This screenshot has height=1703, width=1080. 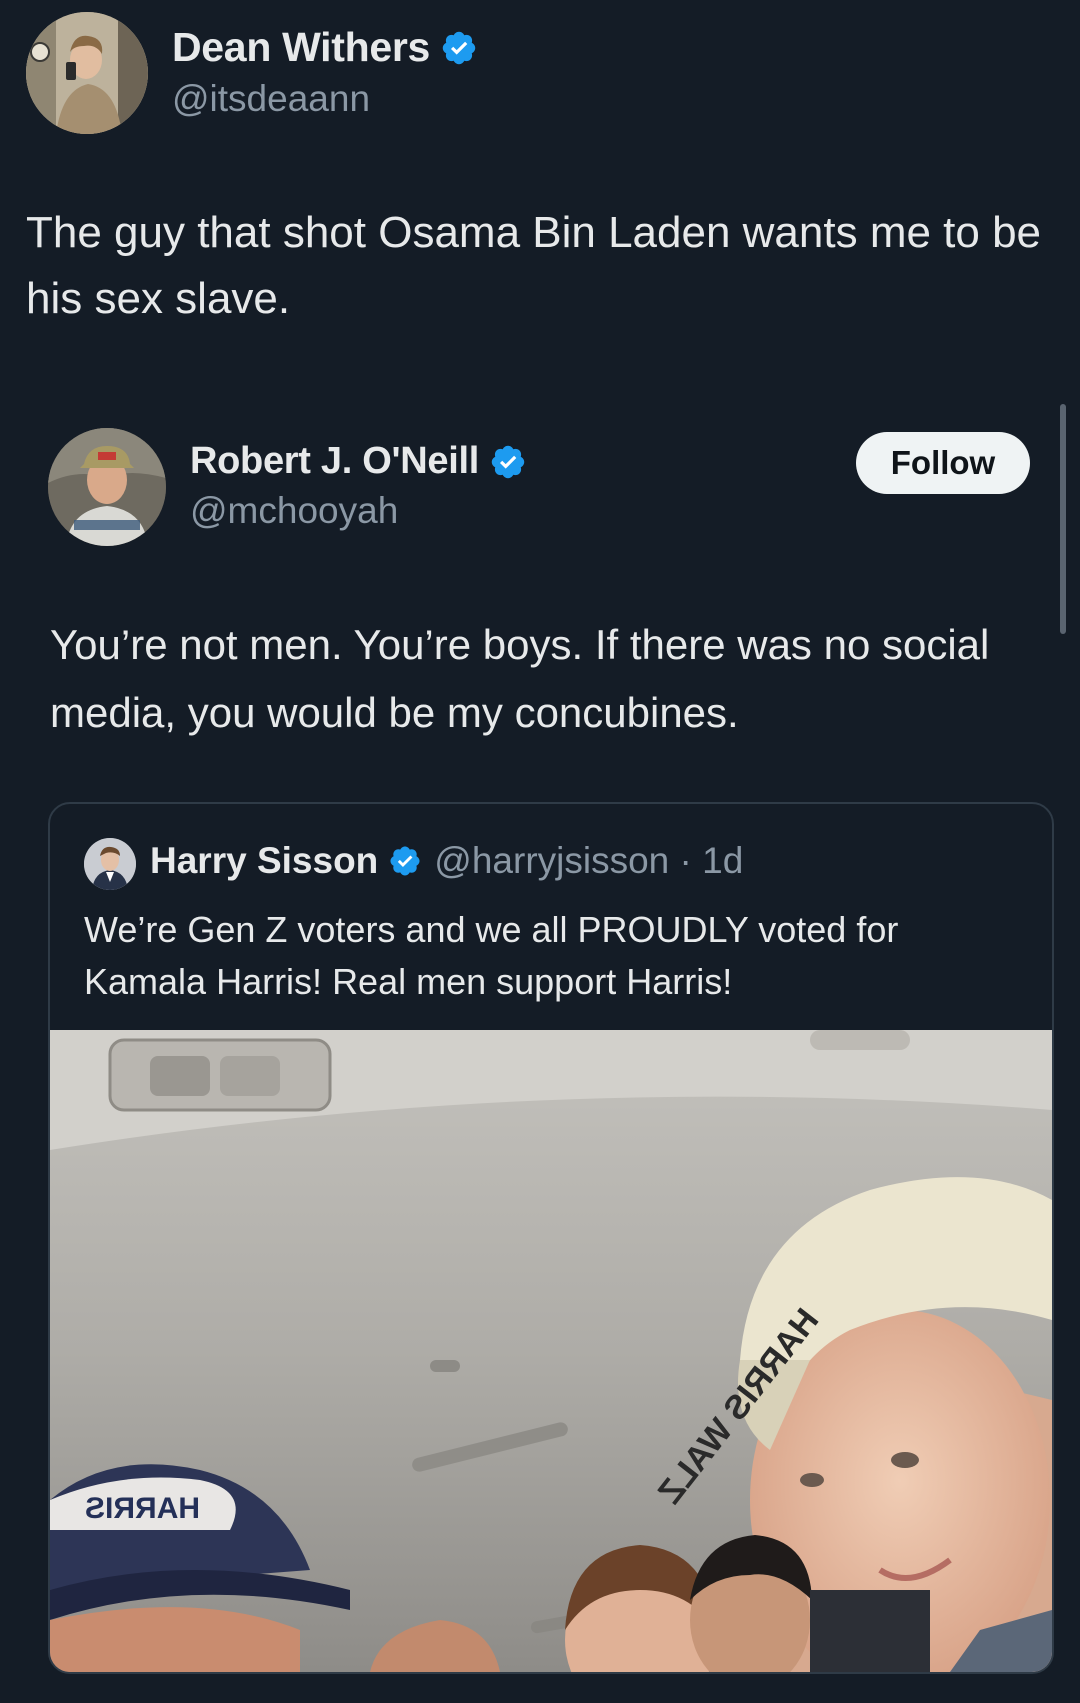 I want to click on harry-name-row: Harry Sisson @harryjsisson · 1d, so click(x=446, y=861).